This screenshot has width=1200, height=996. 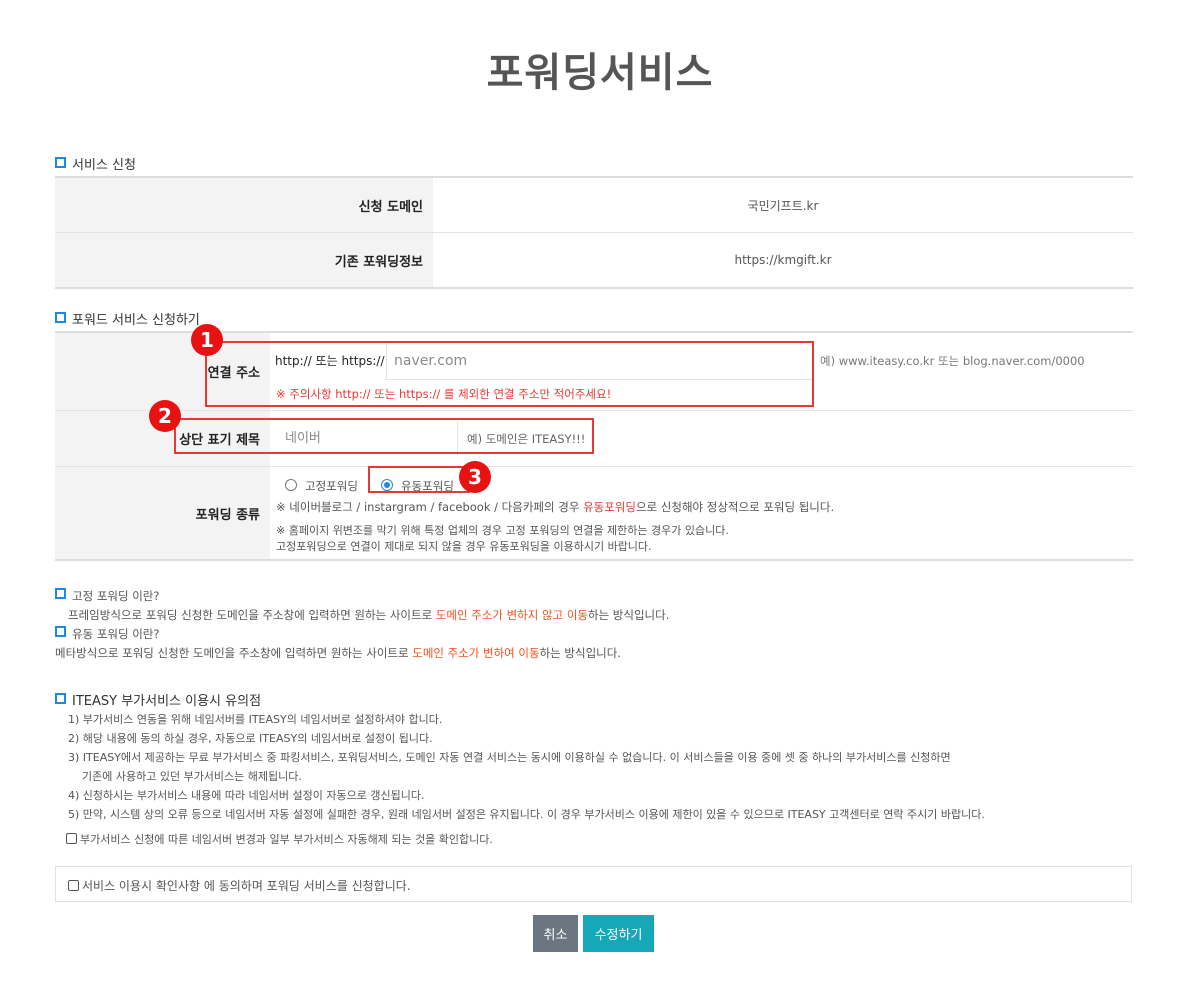 I want to click on row-label: 신청 도메인, so click(x=244, y=205).